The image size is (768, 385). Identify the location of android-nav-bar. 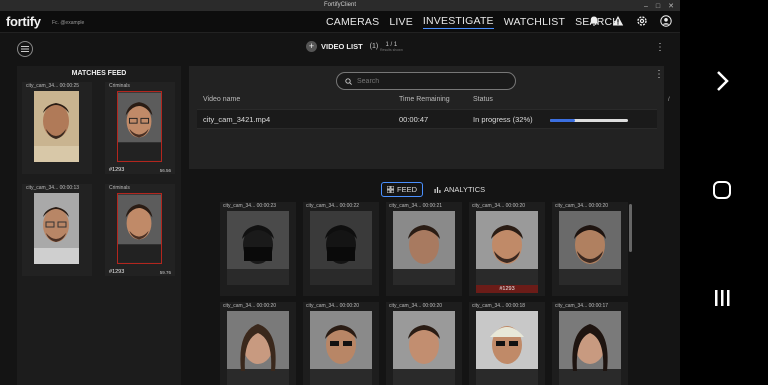
(724, 192).